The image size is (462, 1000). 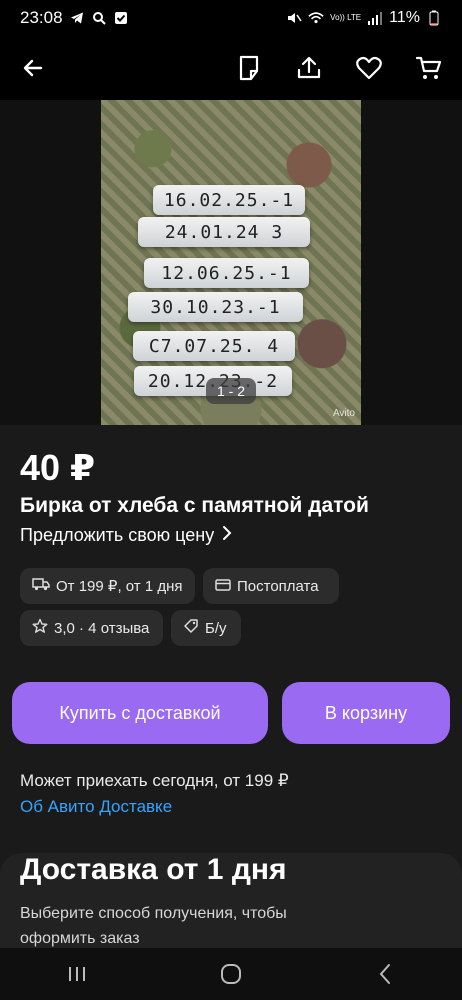 I want to click on payment-chip: Постоплата, so click(x=271, y=586).